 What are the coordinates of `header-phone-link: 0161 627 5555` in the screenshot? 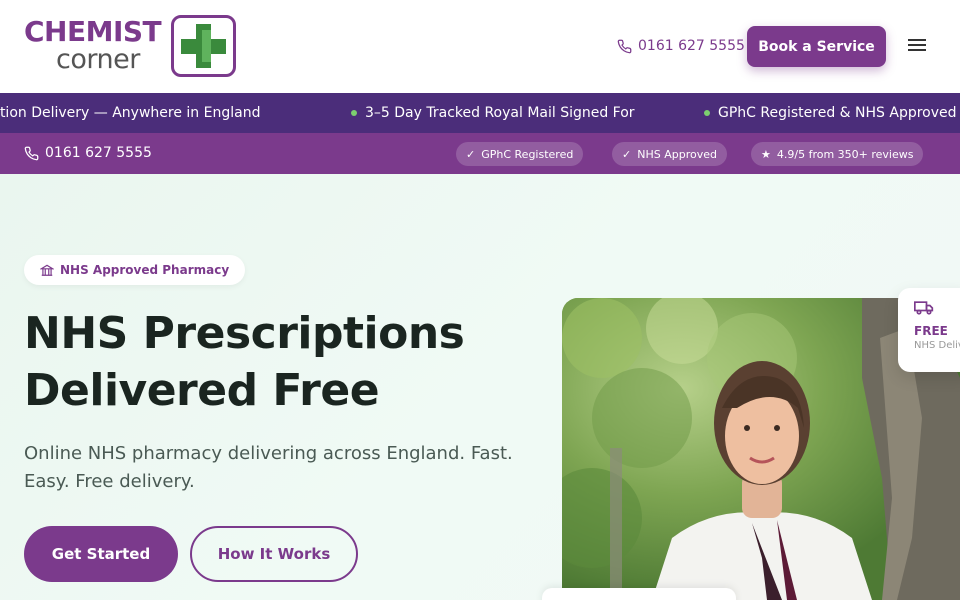 It's located at (681, 46).